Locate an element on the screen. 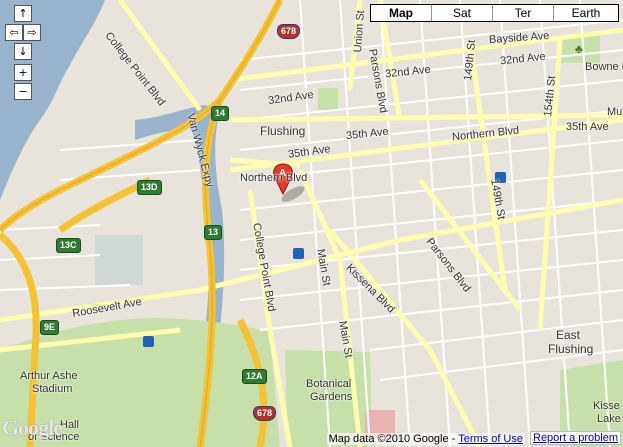 The width and height of the screenshot is (623, 447). map-type-earth-button: Earth is located at coordinates (585, 13).